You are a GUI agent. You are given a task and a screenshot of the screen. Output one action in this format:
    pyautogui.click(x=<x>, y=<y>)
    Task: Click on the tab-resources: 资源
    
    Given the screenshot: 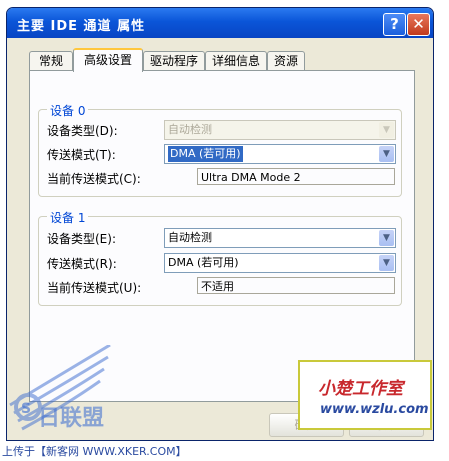 What is the action you would take?
    pyautogui.click(x=286, y=60)
    